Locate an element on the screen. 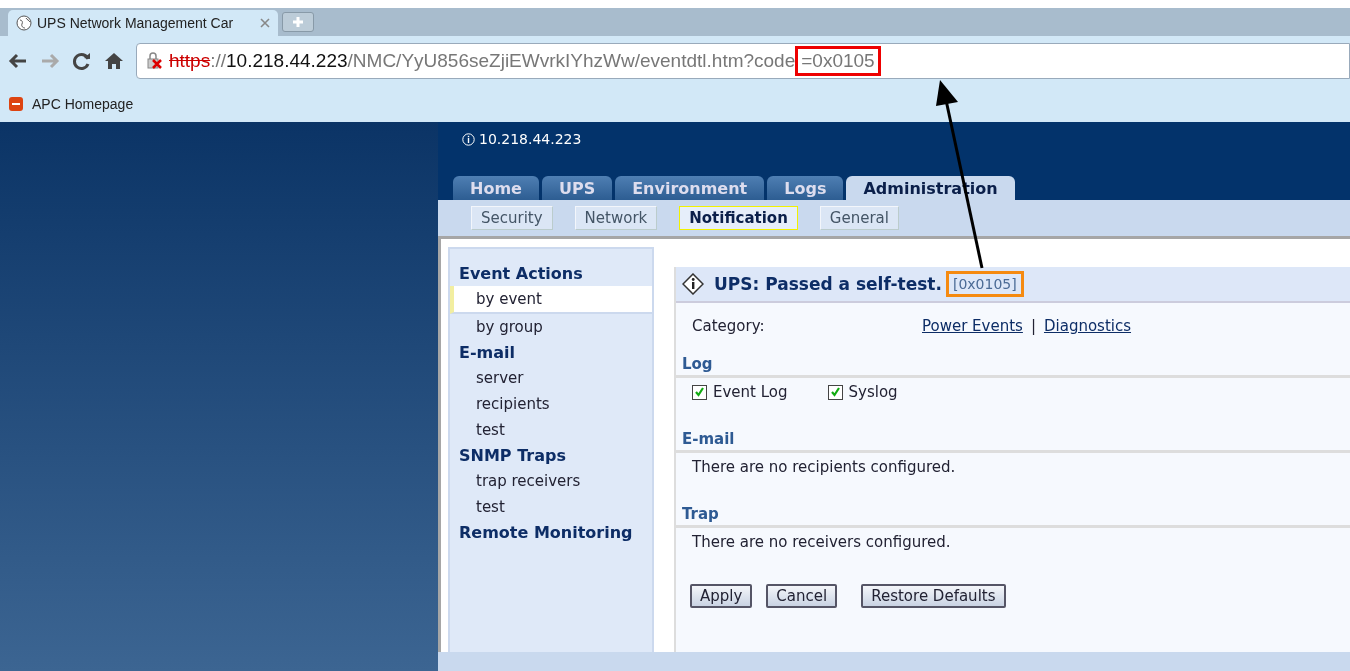 Image resolution: width=1350 pixels, height=671 pixels. sidebar-heading: Remote Monitoring is located at coordinates (551, 532).